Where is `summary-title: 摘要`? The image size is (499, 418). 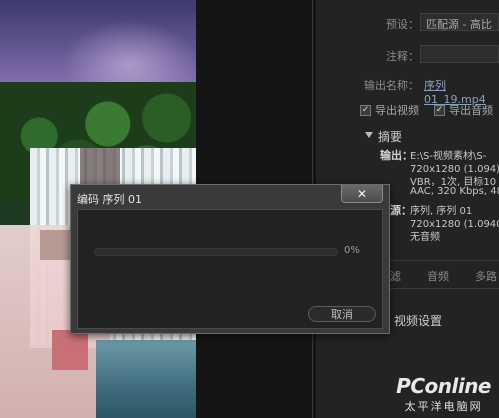
summary-title: 摘要 is located at coordinates (390, 137).